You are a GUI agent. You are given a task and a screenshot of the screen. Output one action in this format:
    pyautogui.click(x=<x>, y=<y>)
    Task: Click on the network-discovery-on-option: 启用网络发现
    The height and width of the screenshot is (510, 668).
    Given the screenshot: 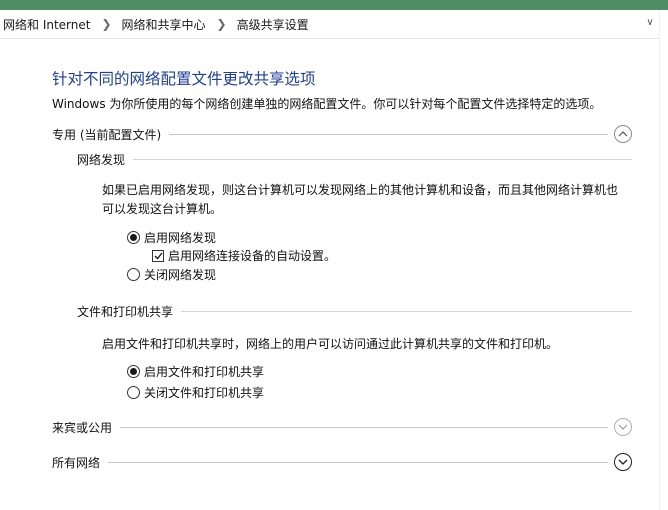 What is the action you would take?
    pyautogui.click(x=171, y=237)
    